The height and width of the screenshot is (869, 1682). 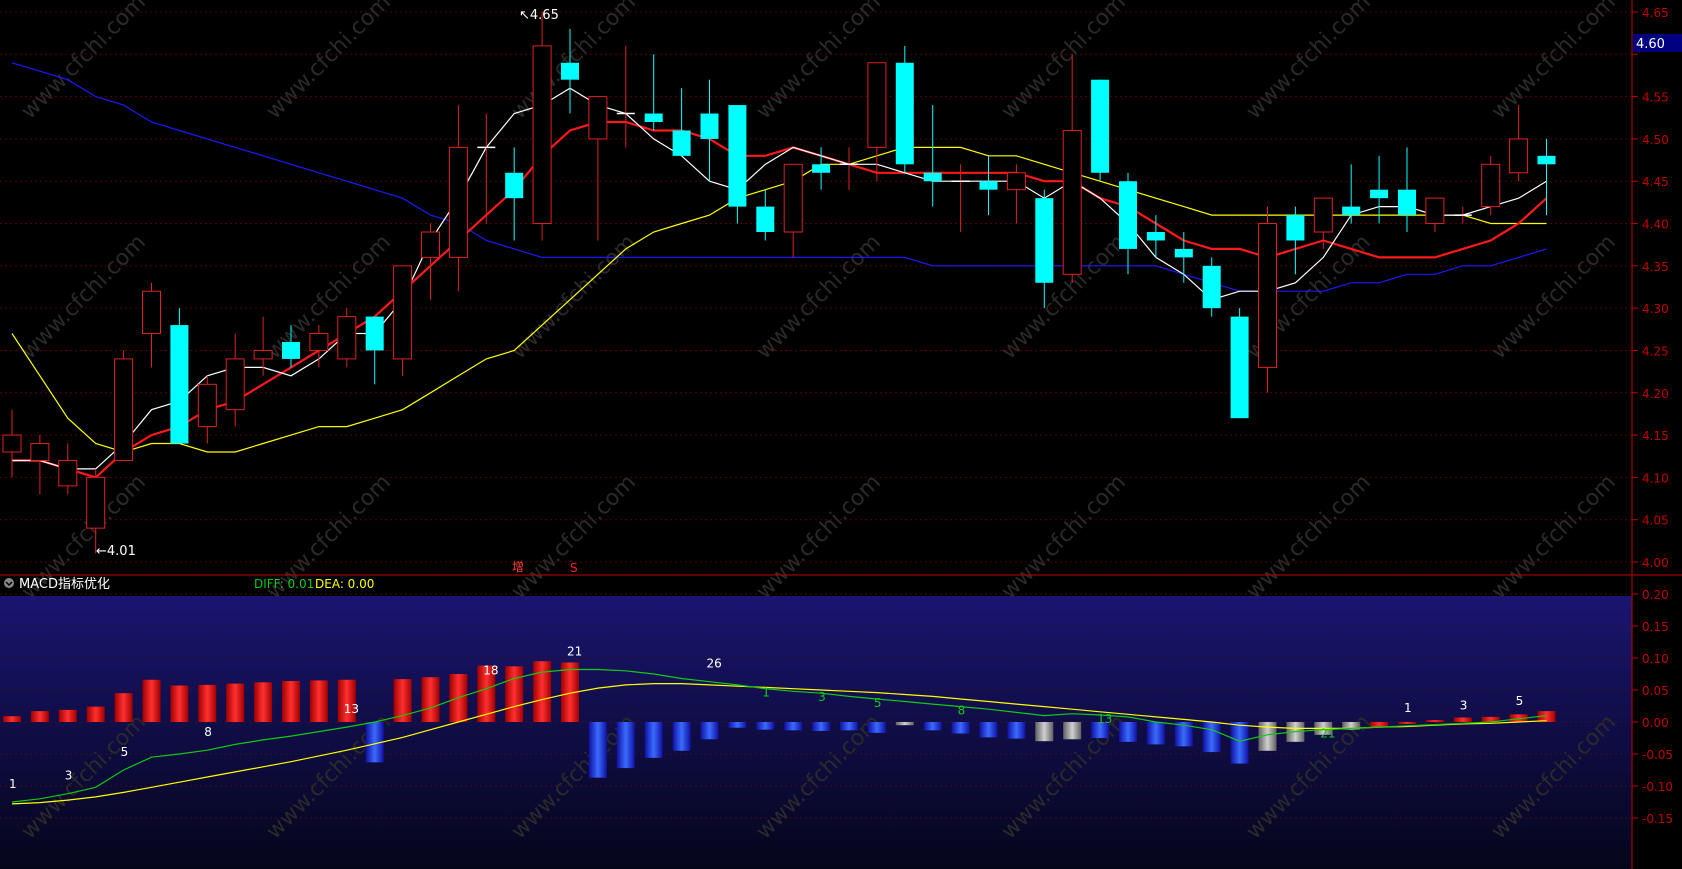 I want to click on price-tick-label: 4.30, so click(x=1655, y=309).